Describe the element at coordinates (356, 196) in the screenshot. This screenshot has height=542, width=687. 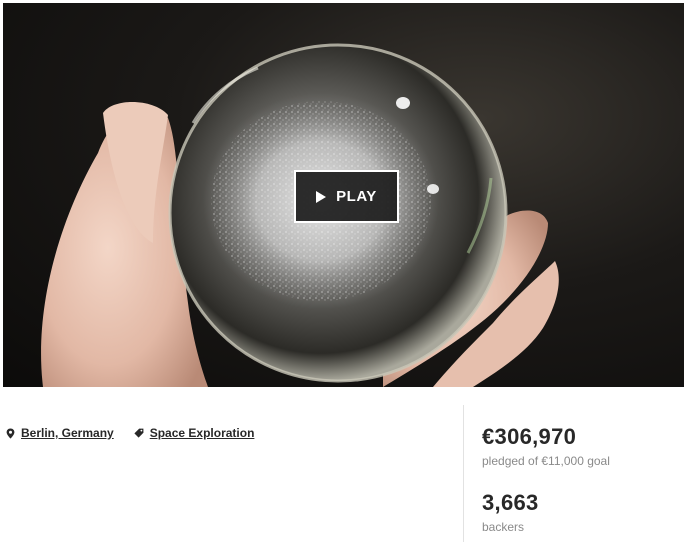
I see `play-label: PLAY` at that location.